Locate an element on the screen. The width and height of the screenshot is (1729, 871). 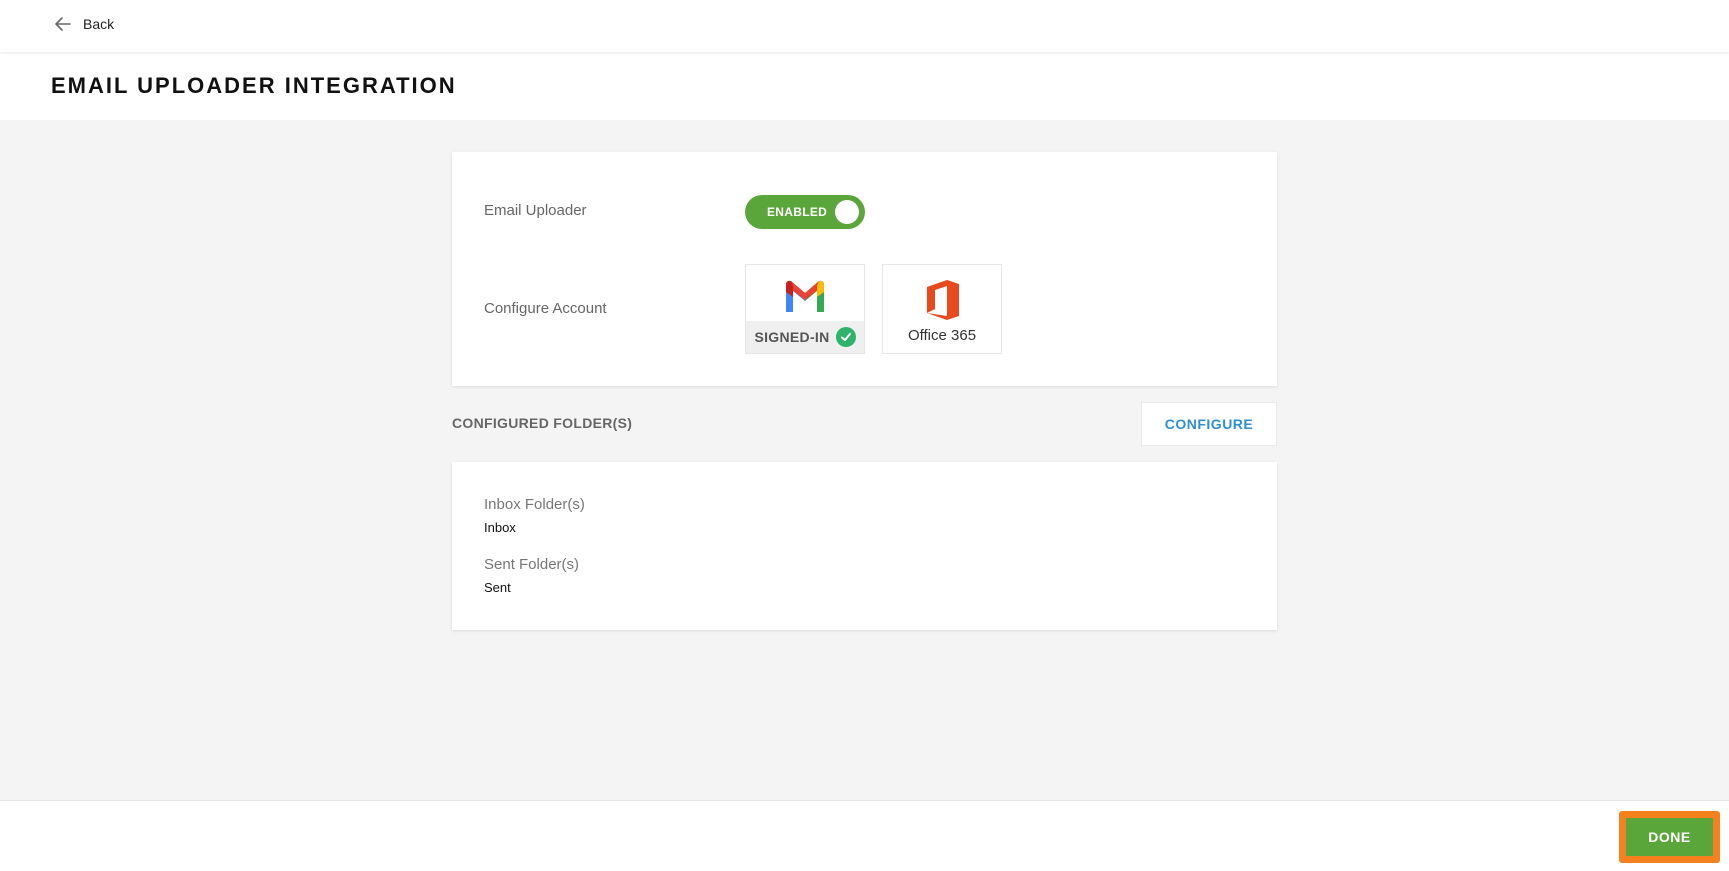
configure-account-label: Configure Account is located at coordinates (545, 308).